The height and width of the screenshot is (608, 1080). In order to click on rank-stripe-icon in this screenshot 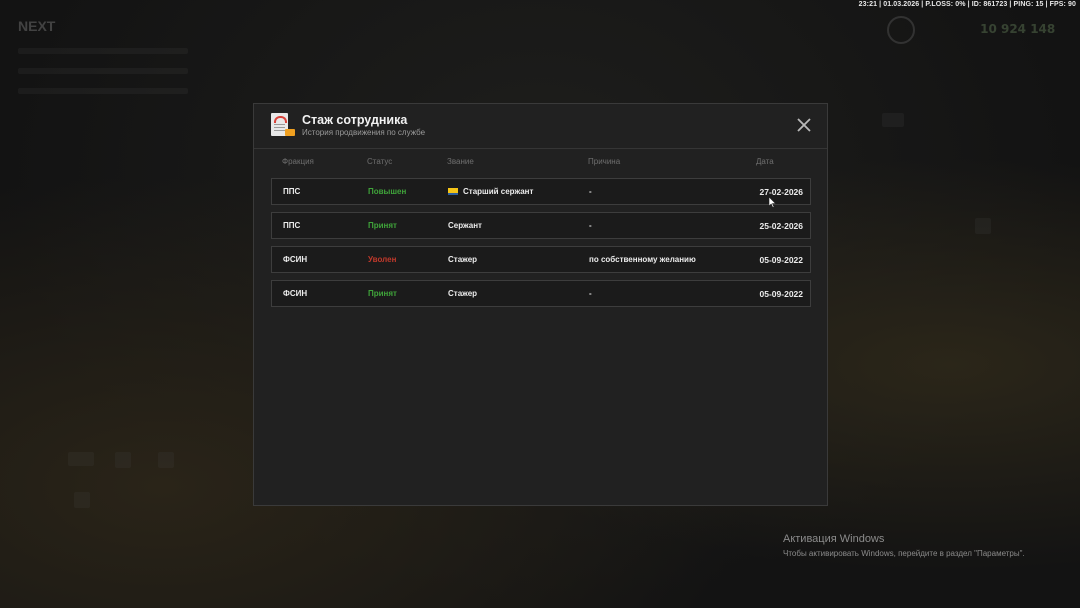, I will do `click(453, 191)`.